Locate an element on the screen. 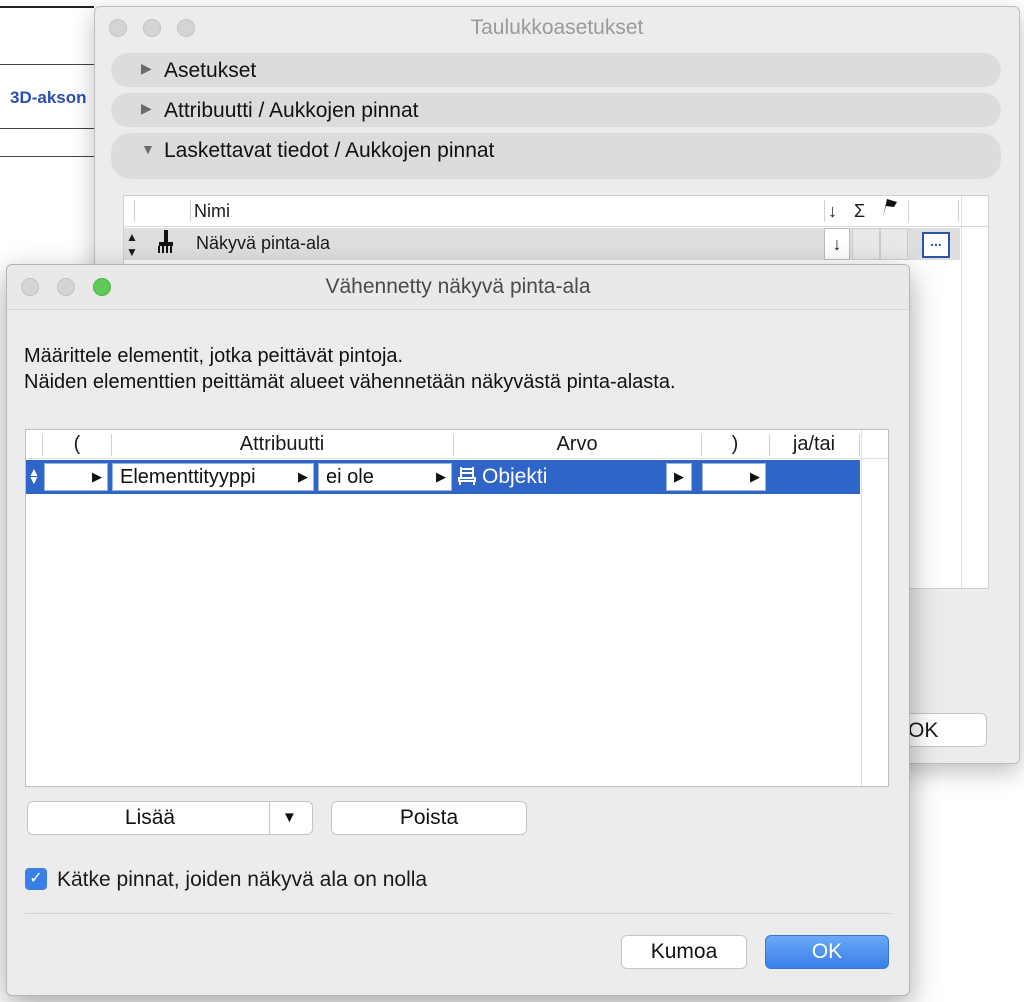 The width and height of the screenshot is (1024, 1002). column-header-close-paren: ) is located at coordinates (735, 444).